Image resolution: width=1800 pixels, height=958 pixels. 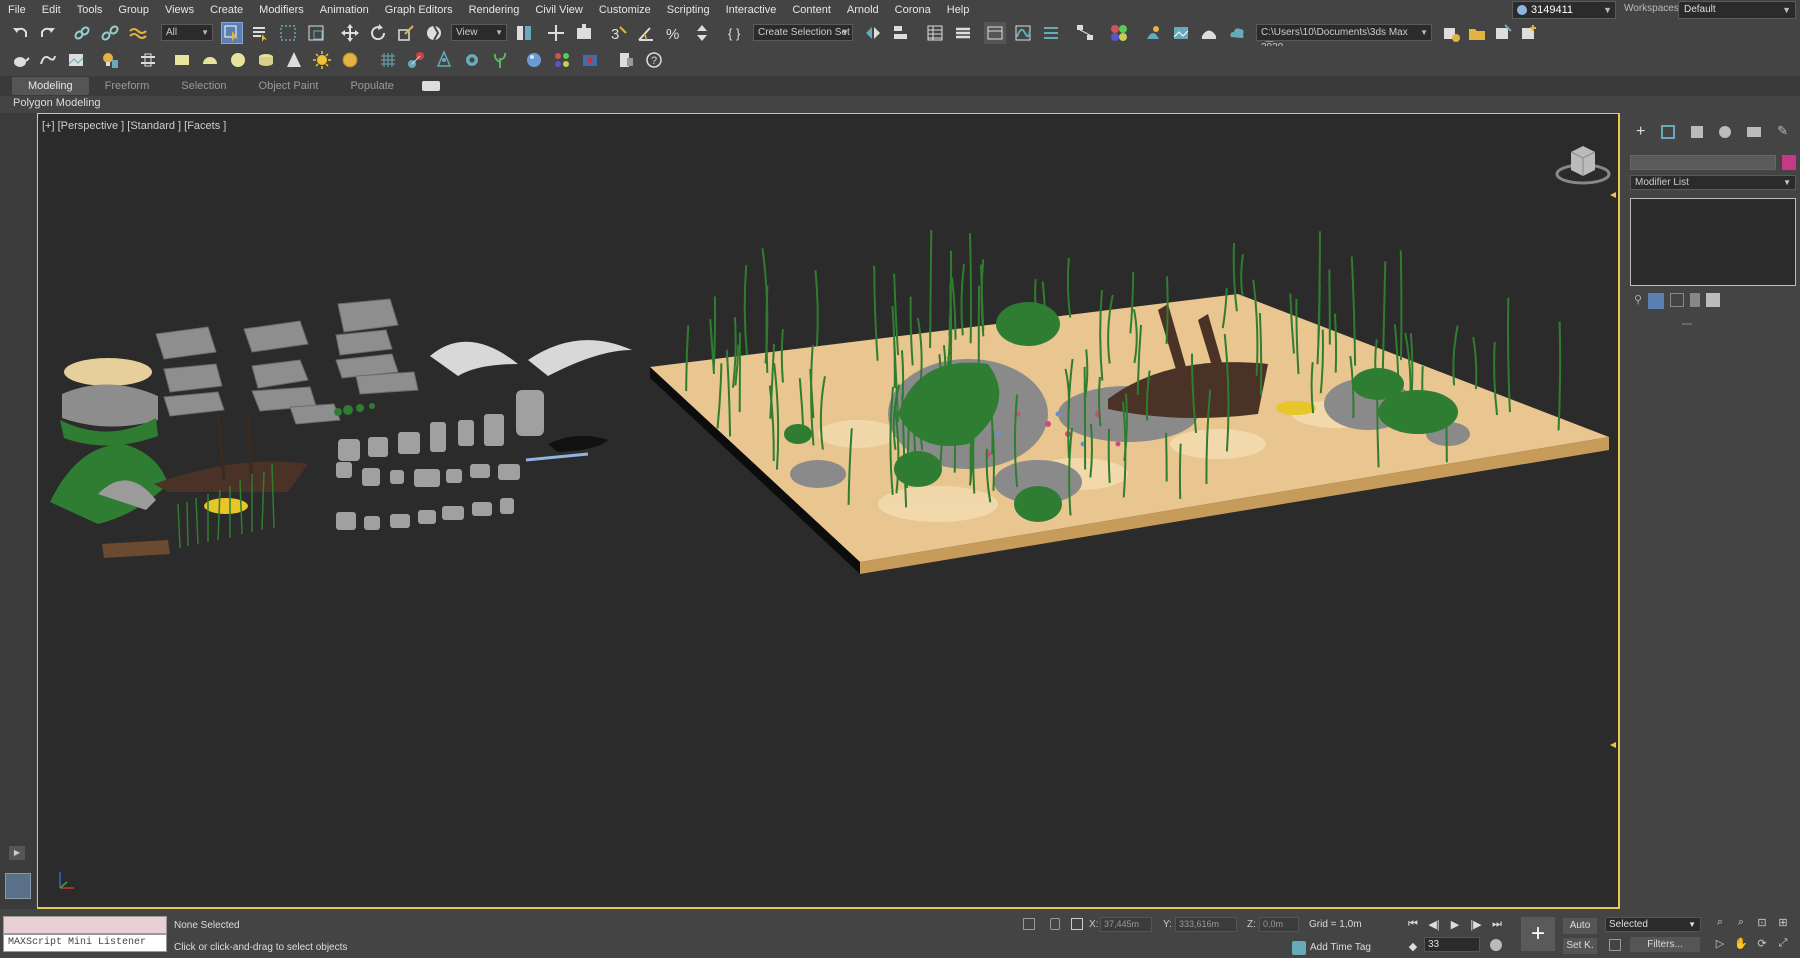 I want to click on bone-icon, so click(x=444, y=60).